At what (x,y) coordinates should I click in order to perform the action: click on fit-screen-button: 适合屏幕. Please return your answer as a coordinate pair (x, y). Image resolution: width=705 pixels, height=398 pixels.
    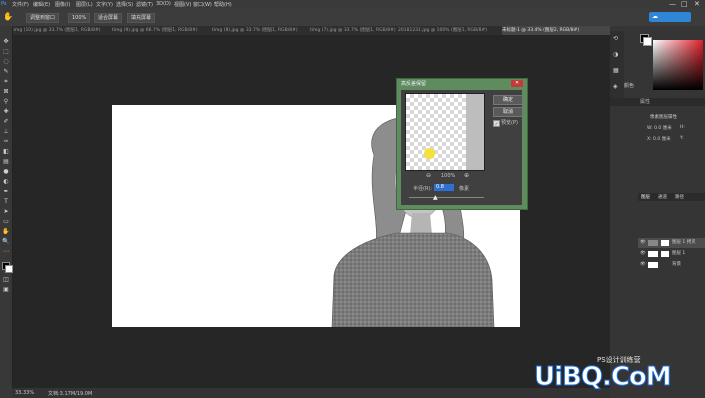
    Looking at the image, I should click on (108, 18).